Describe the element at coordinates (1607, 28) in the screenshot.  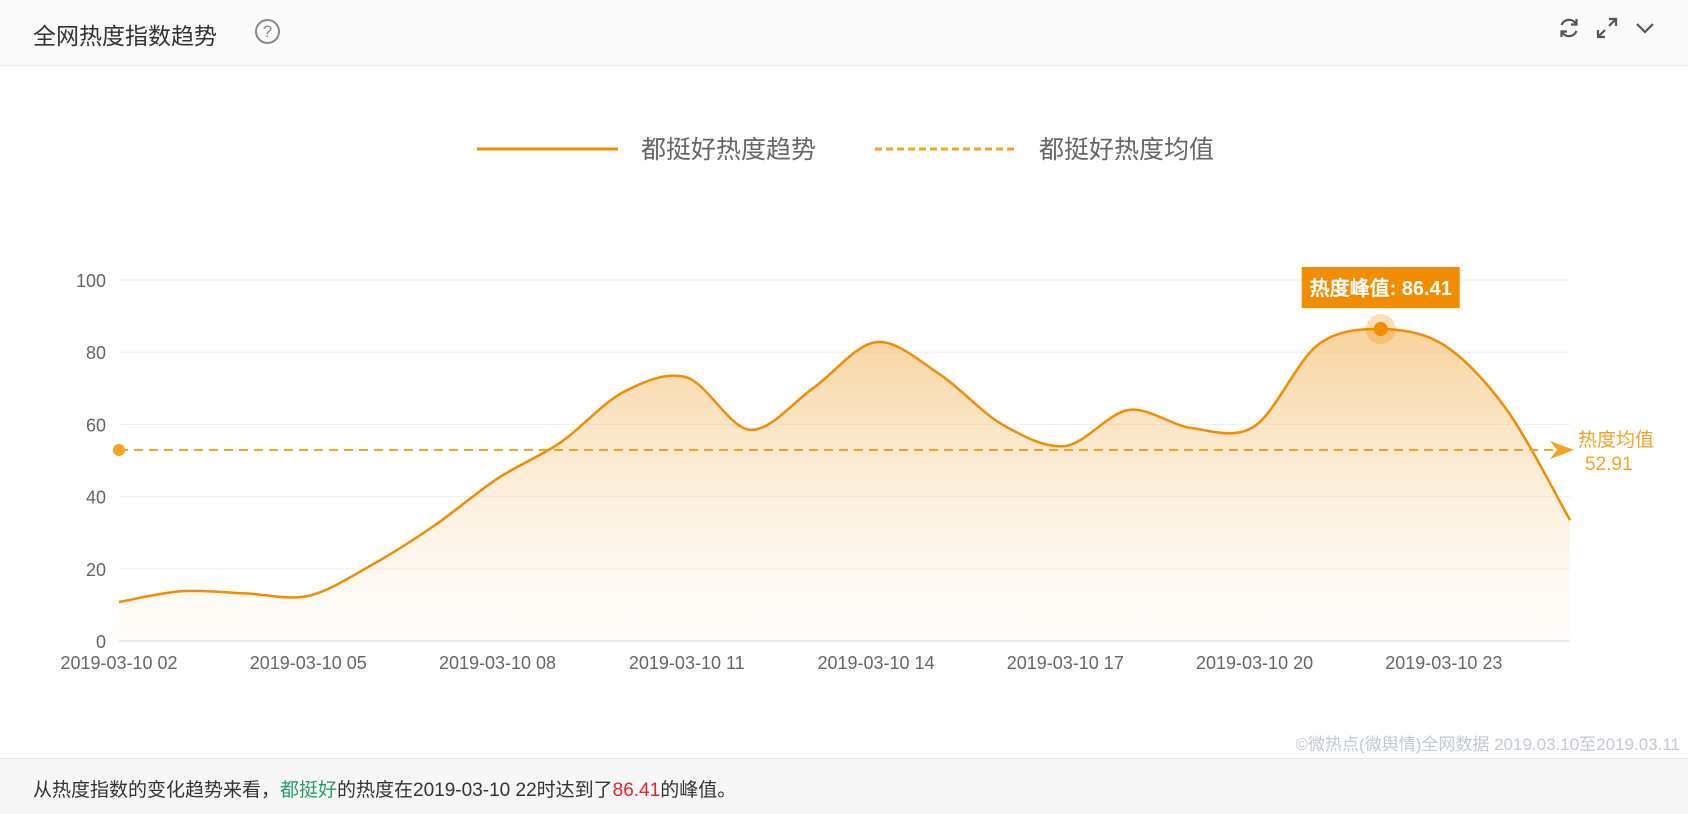
I see `expand-icon` at that location.